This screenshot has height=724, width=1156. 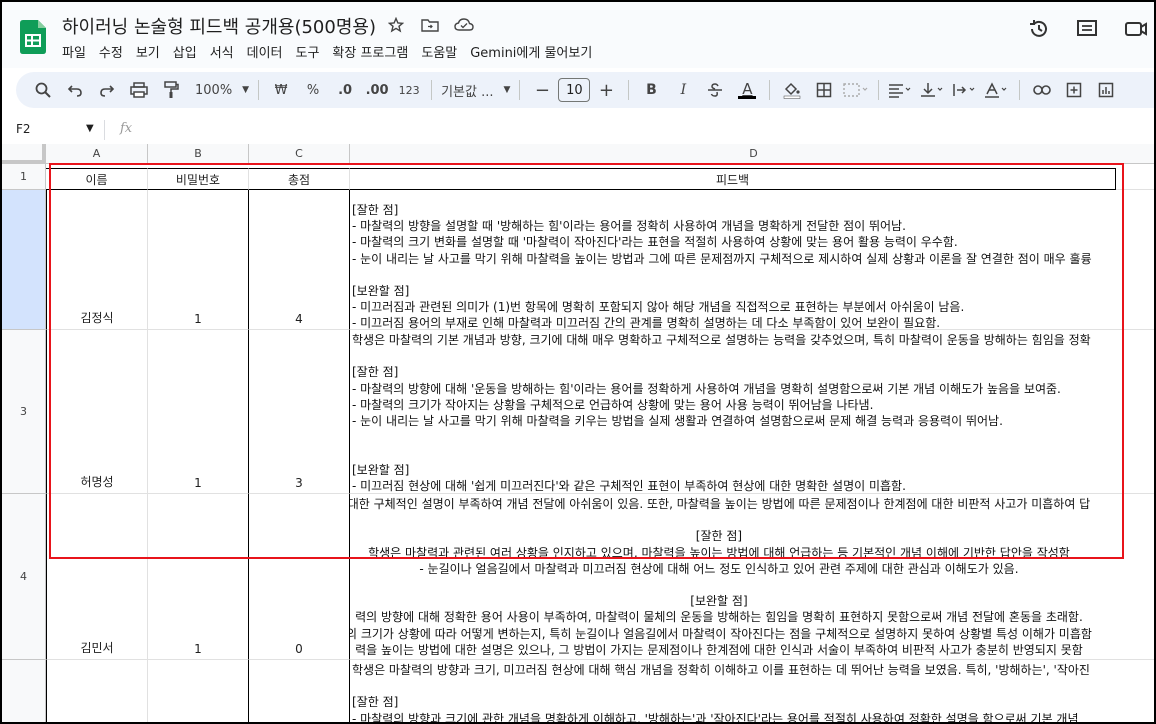 What do you see at coordinates (139, 90) in the screenshot?
I see `print-icon` at bounding box center [139, 90].